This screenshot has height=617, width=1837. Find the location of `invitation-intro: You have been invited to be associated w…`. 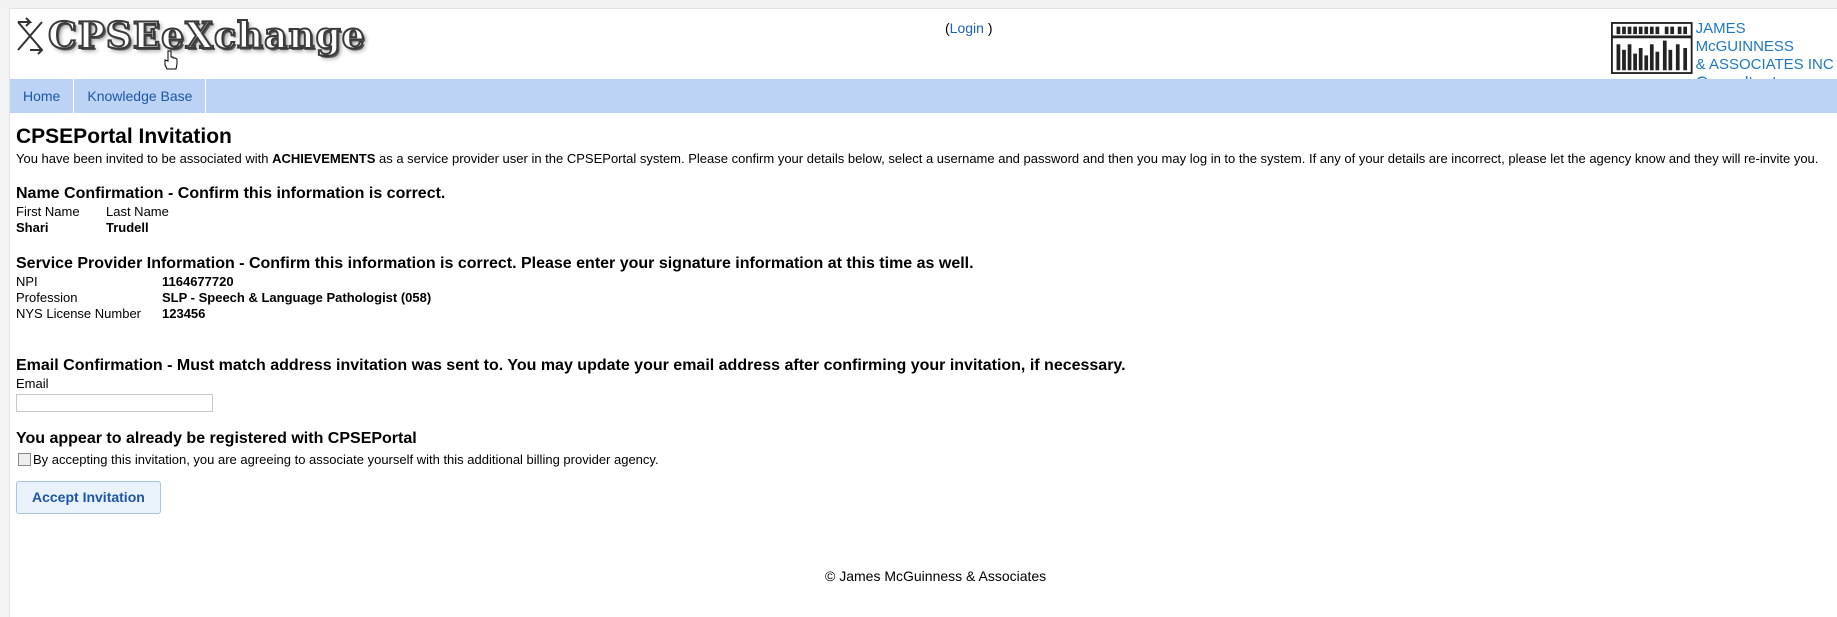

invitation-intro: You have been invited to be associated w… is located at coordinates (926, 159).